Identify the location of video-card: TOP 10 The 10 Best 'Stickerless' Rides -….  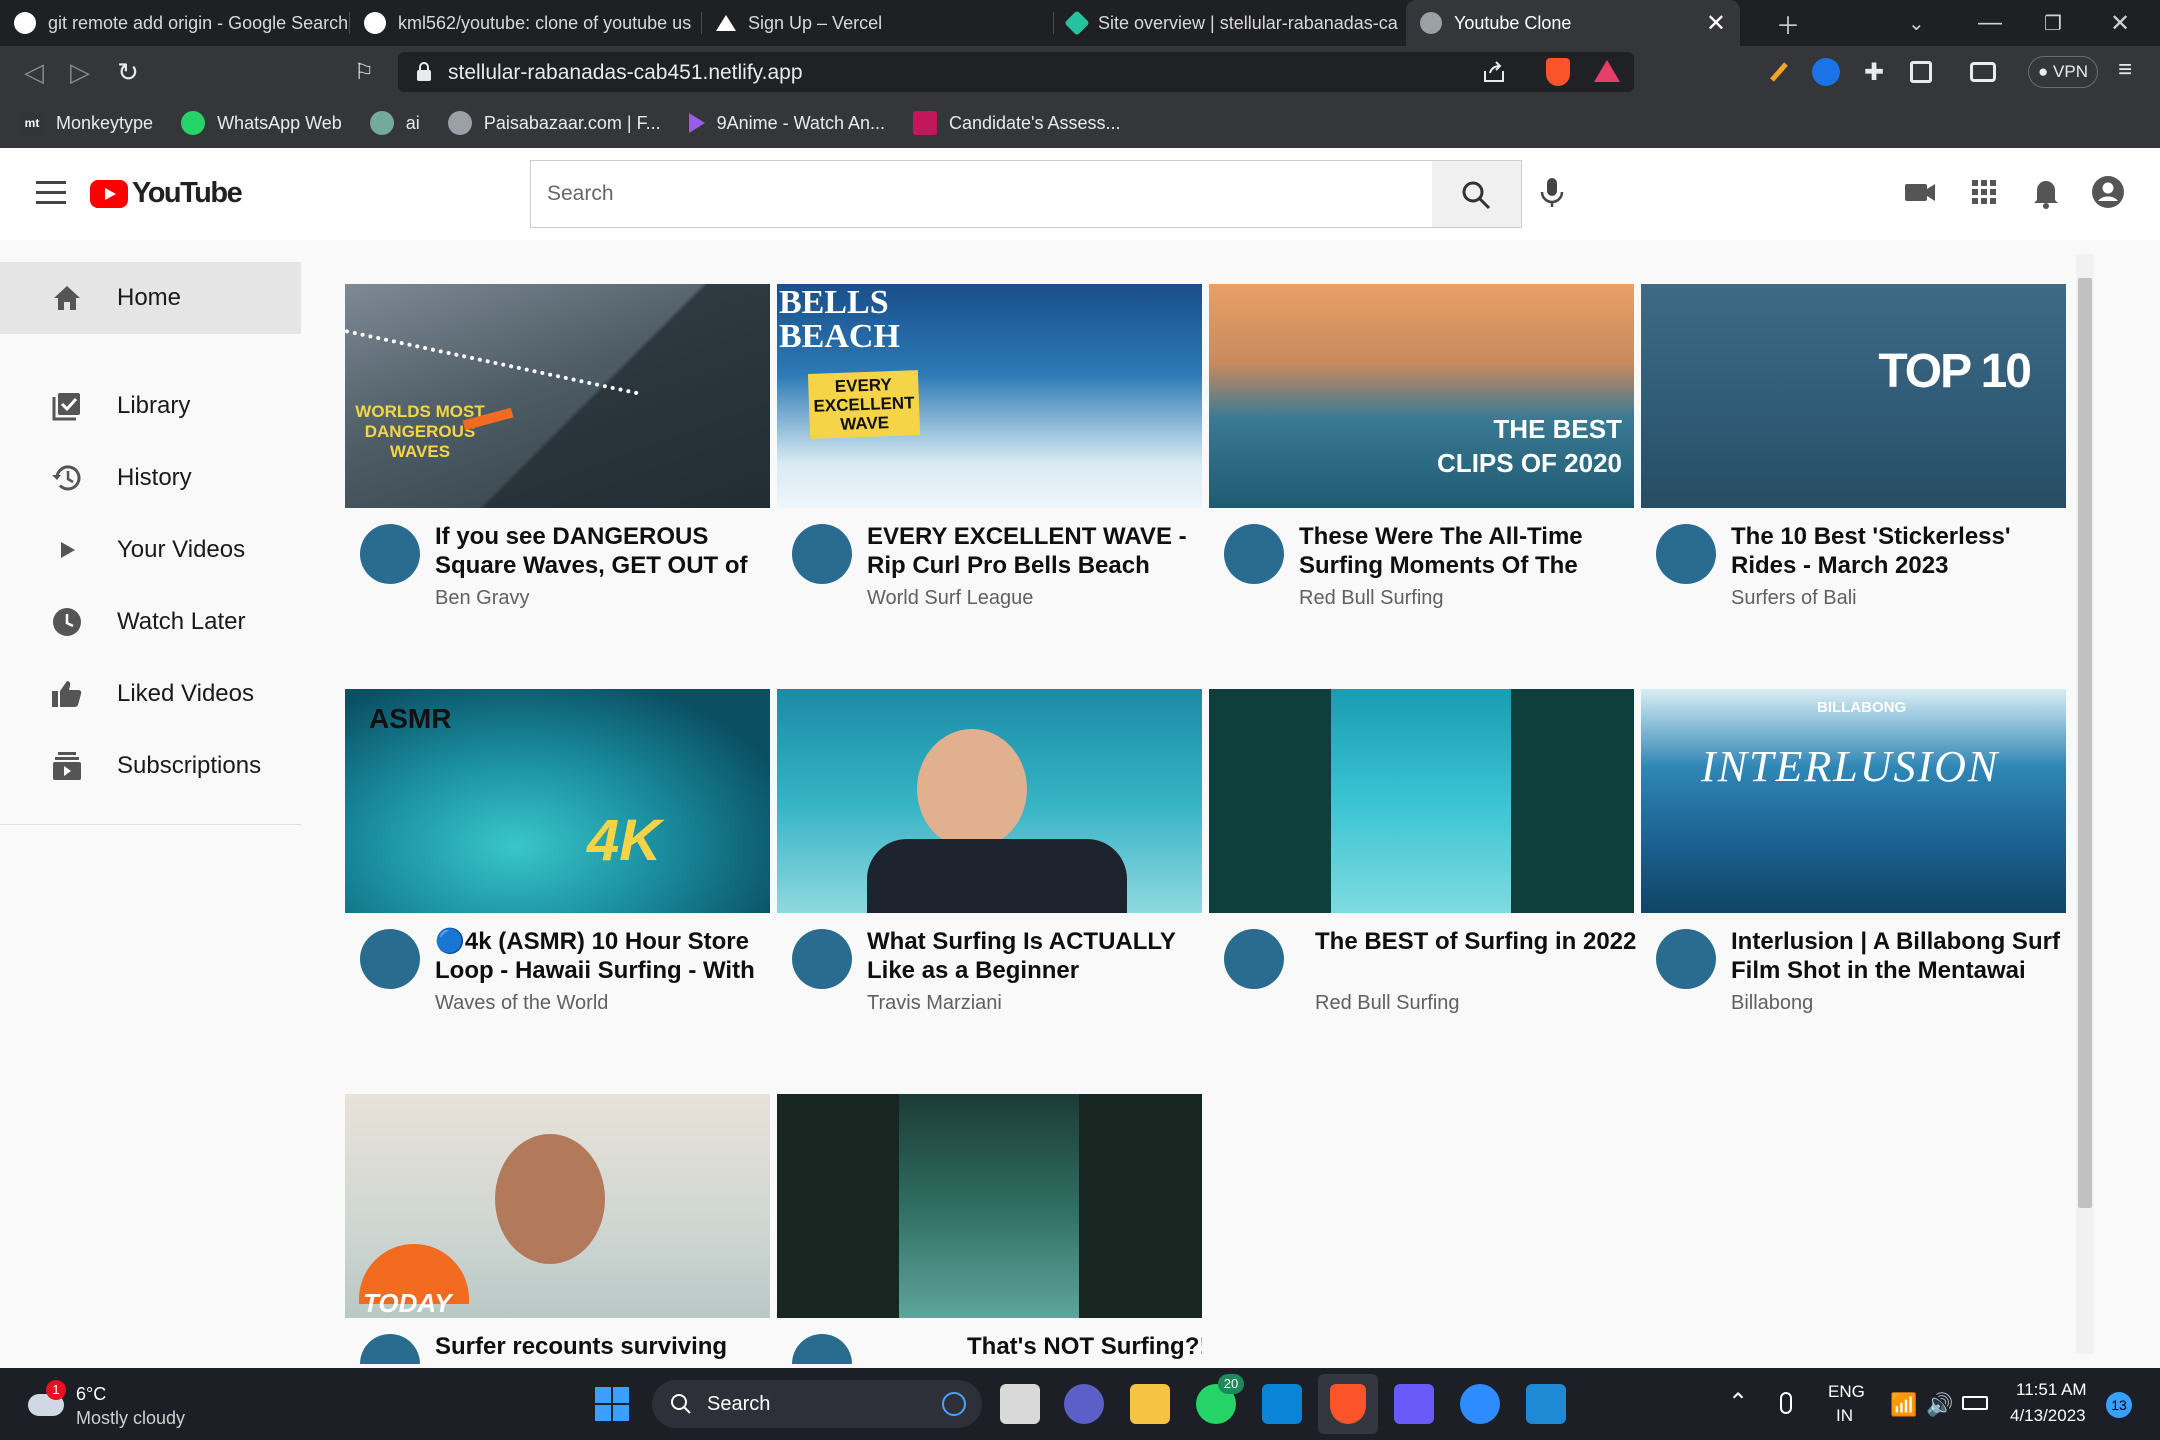
(1853, 446).